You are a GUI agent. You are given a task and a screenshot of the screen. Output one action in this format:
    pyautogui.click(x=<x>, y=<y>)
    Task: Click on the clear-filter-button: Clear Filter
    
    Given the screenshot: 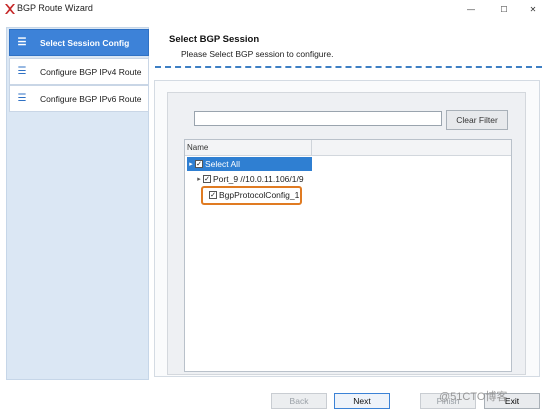 What is the action you would take?
    pyautogui.click(x=477, y=120)
    